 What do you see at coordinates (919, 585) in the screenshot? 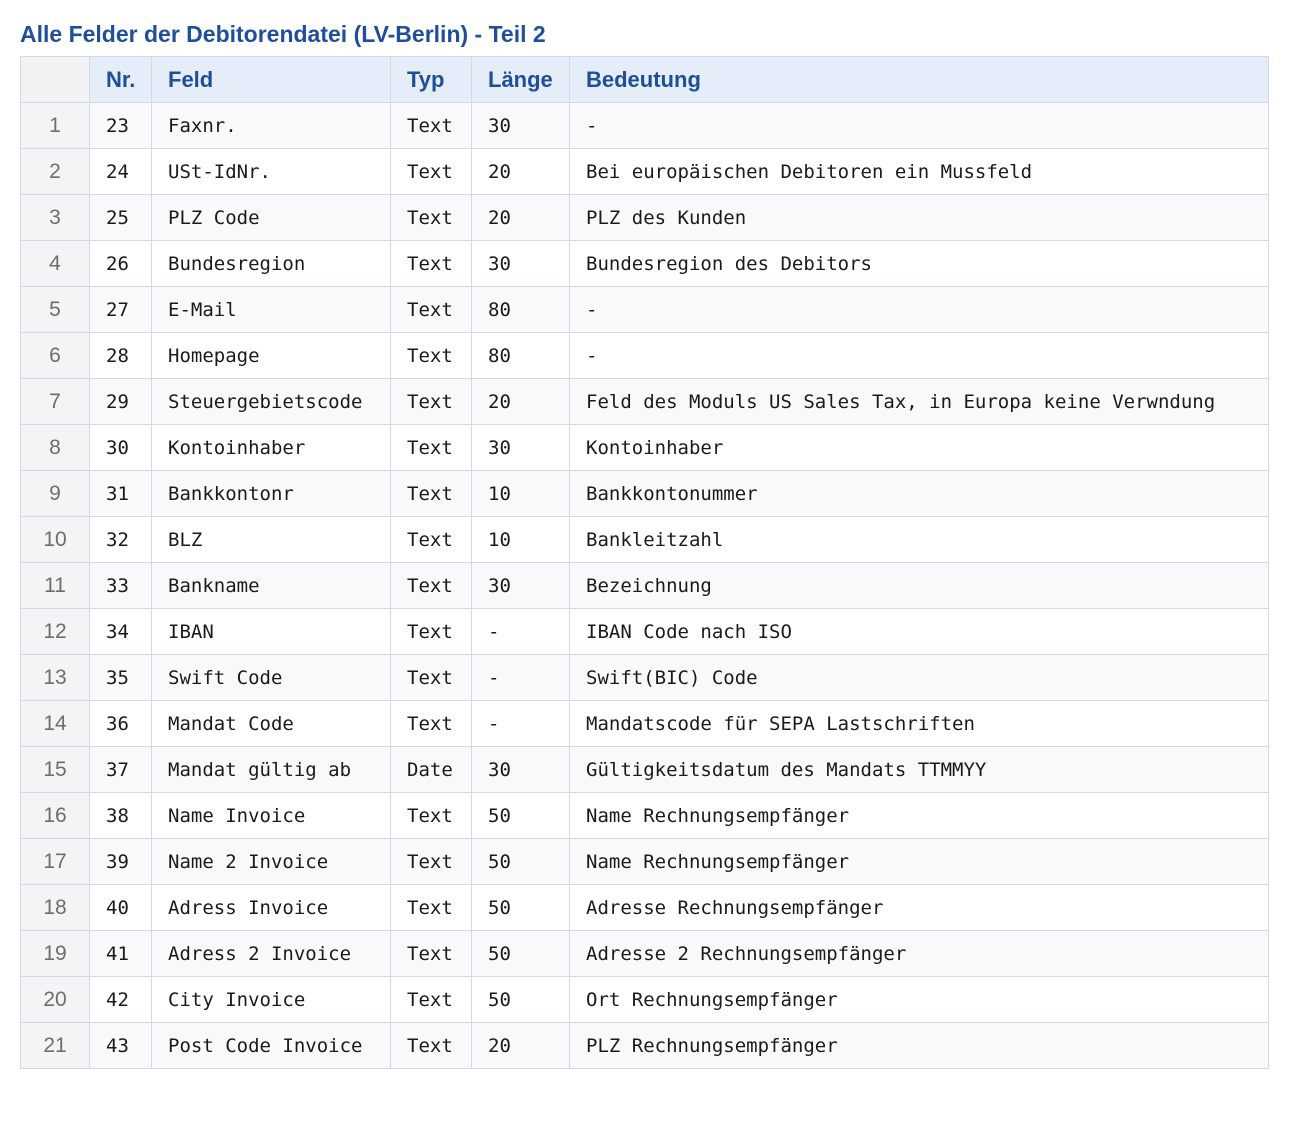
I see `bedeutung-cell: Bezeichnung` at bounding box center [919, 585].